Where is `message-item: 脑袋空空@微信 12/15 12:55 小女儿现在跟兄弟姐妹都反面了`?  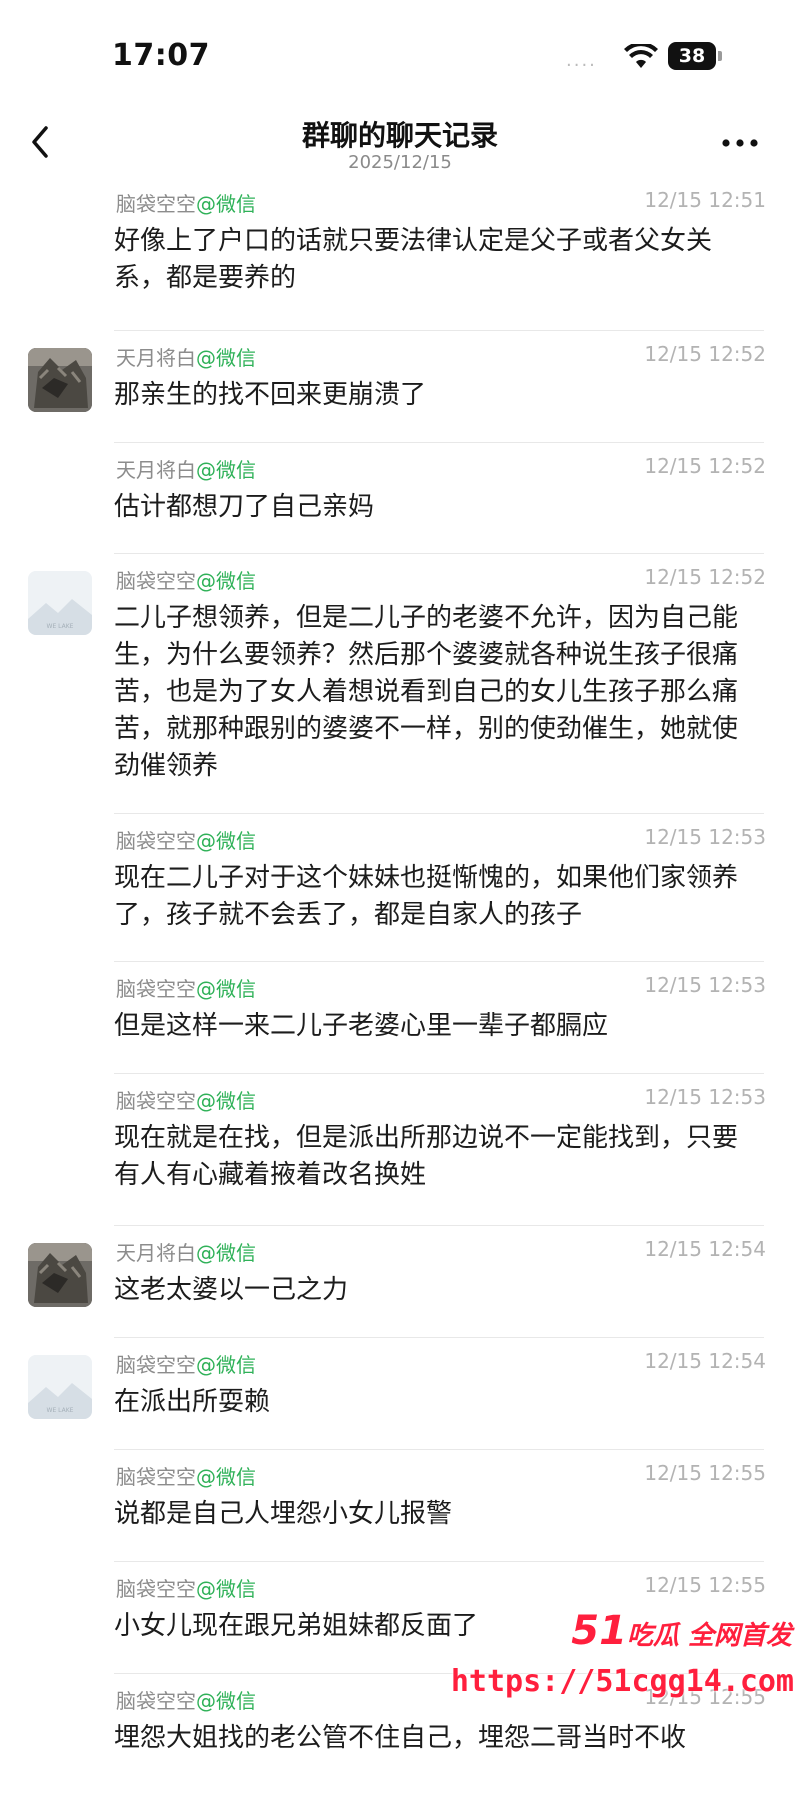 message-item: 脑袋空空@微信 12/15 12:55 小女儿现在跟兄弟姐妹都反面了 is located at coordinates (400, 1623).